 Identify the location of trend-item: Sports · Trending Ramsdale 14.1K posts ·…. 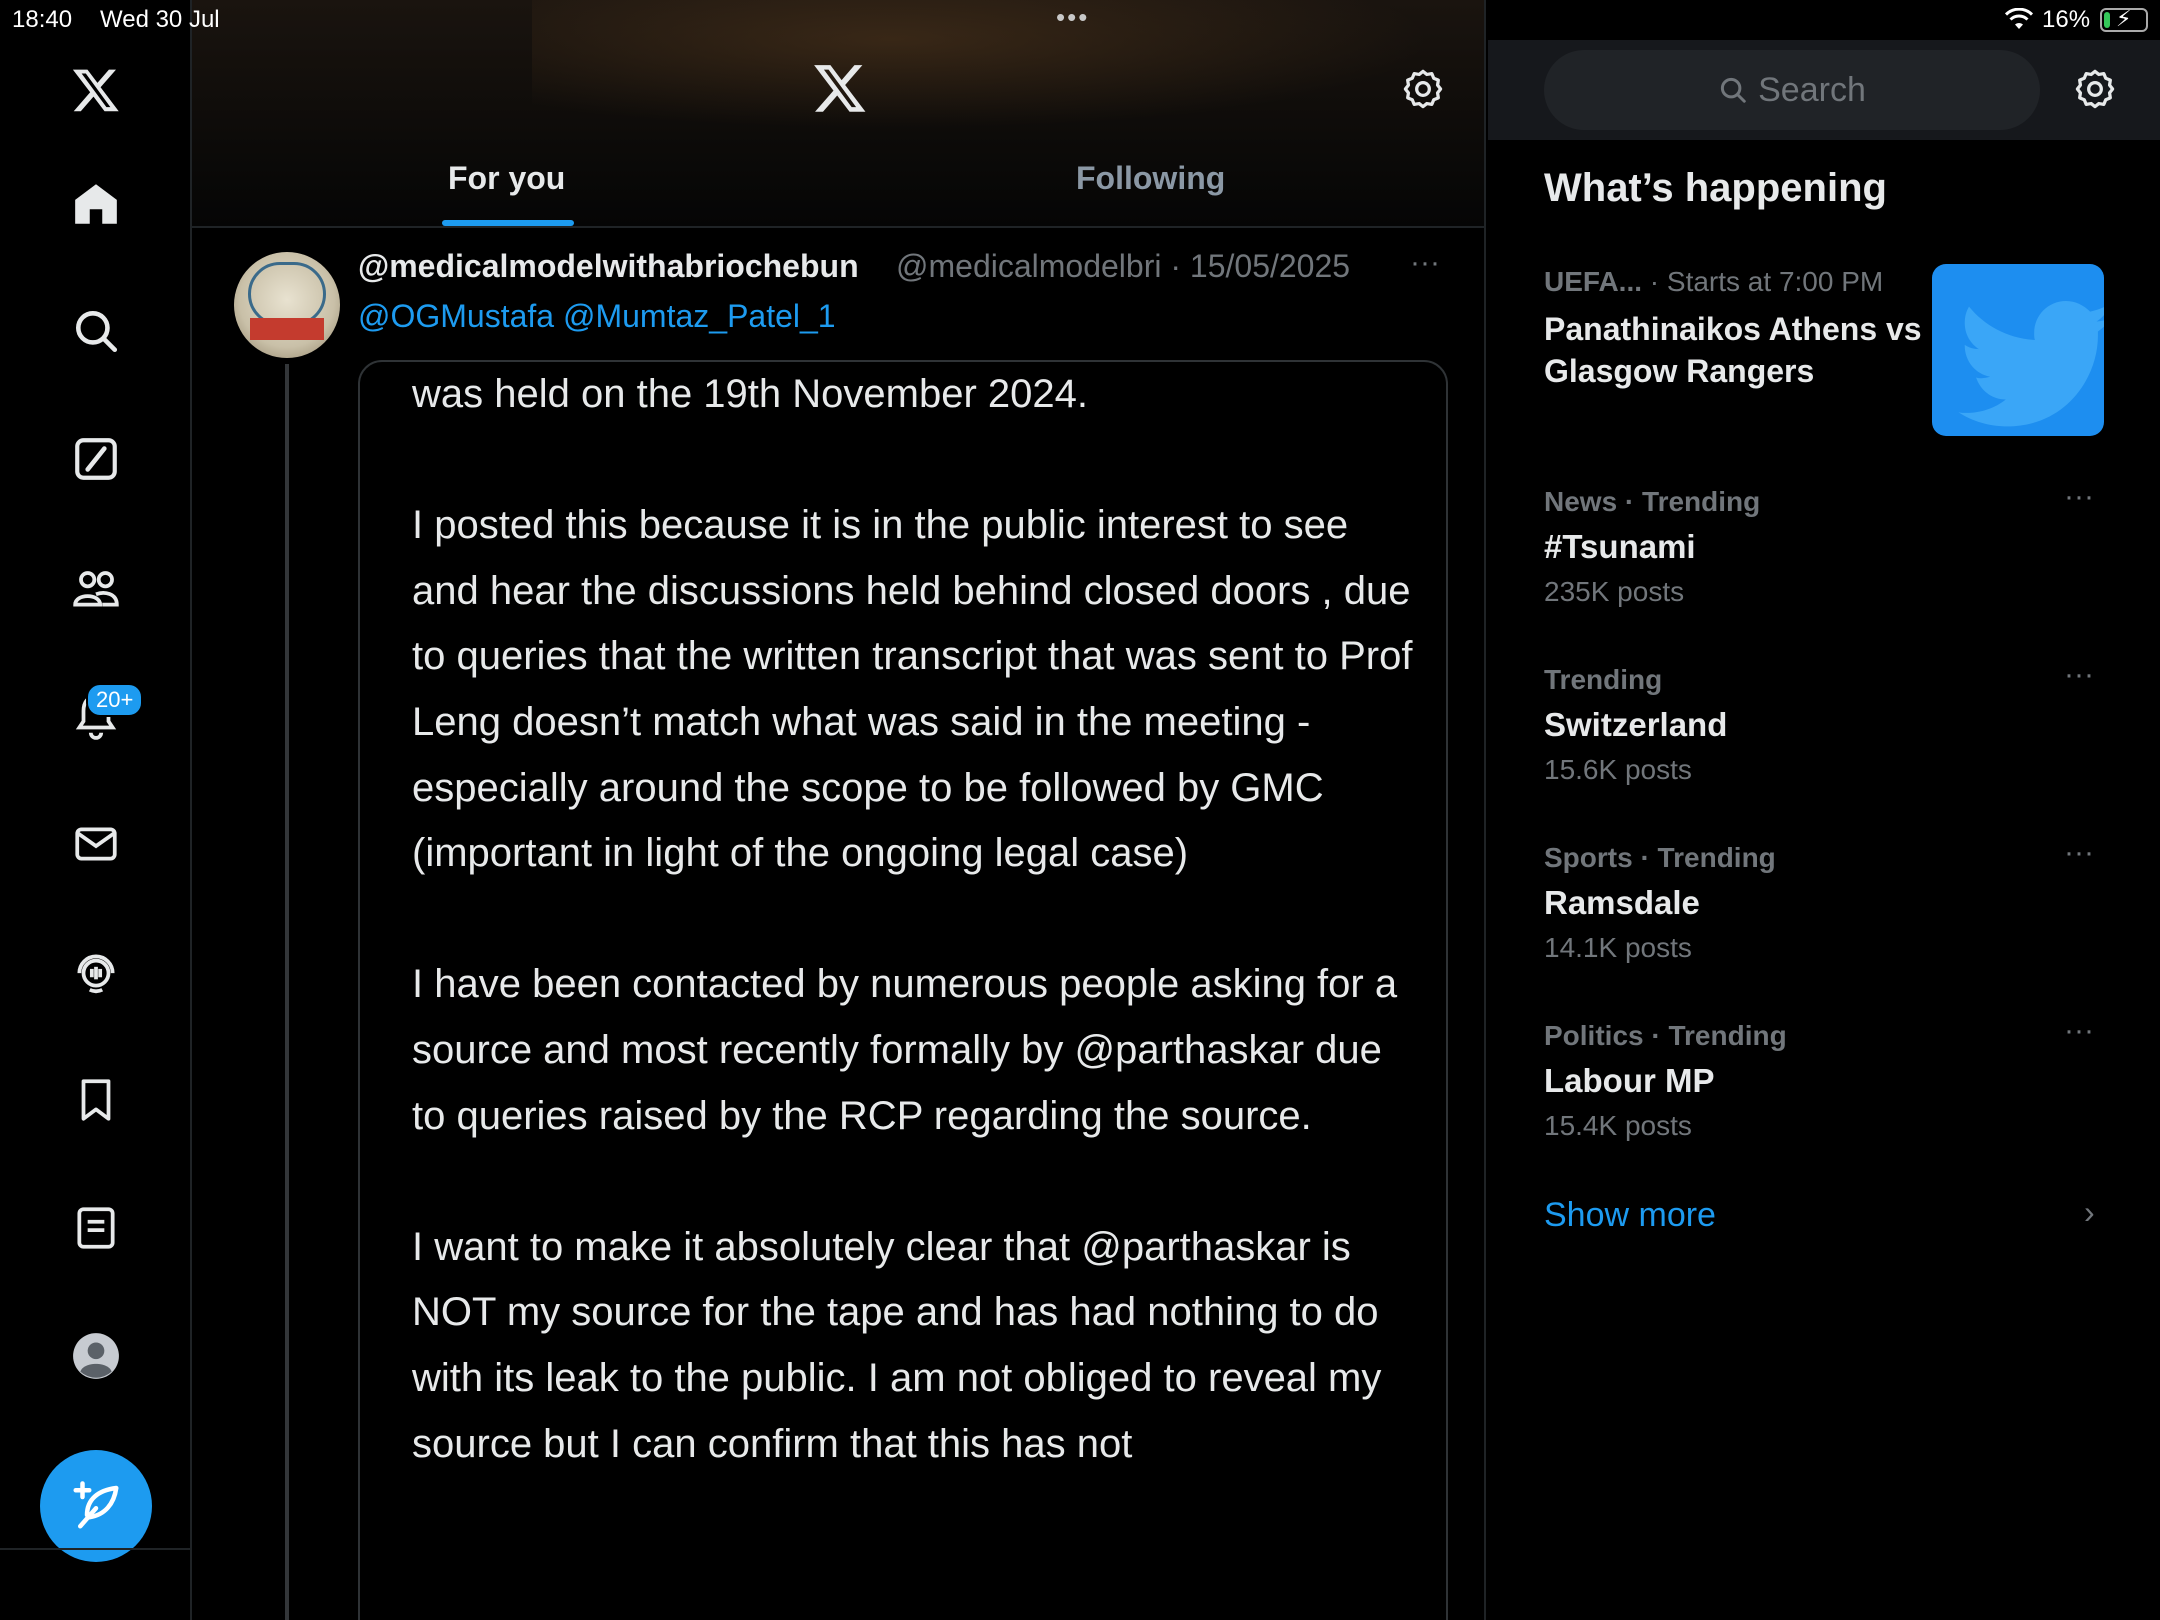
(1824, 900).